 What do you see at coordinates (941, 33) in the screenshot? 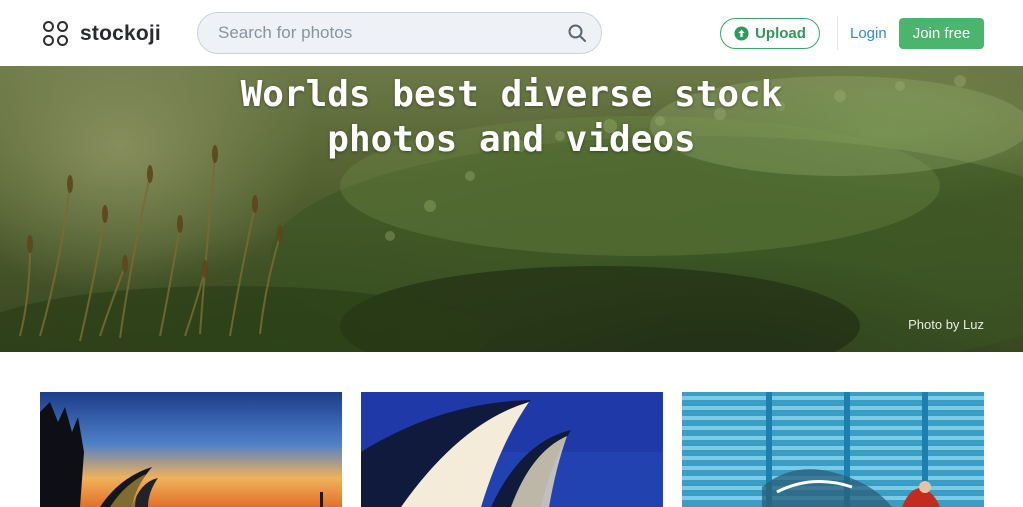
I see `join-free-button: Join free` at bounding box center [941, 33].